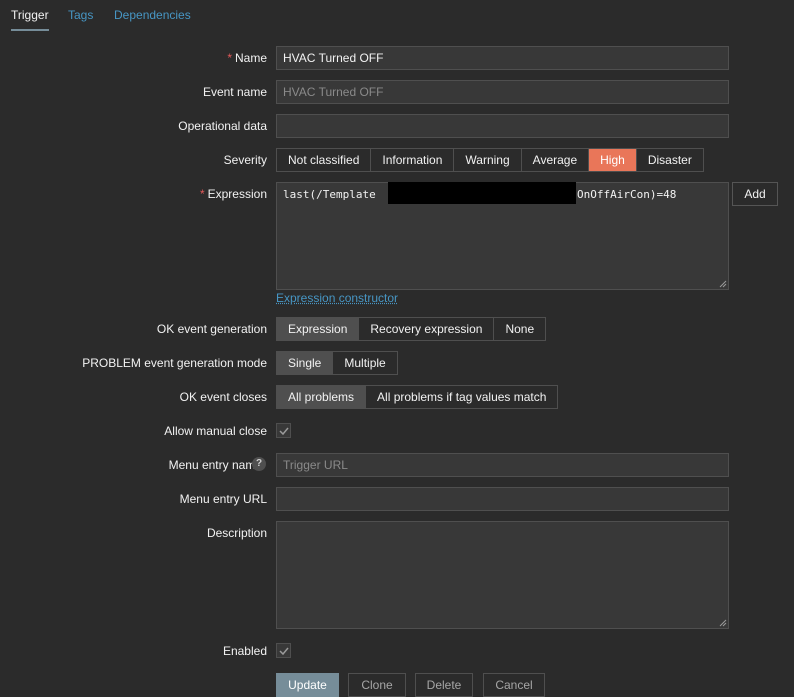  I want to click on severity-disaster: Disaster, so click(669, 160).